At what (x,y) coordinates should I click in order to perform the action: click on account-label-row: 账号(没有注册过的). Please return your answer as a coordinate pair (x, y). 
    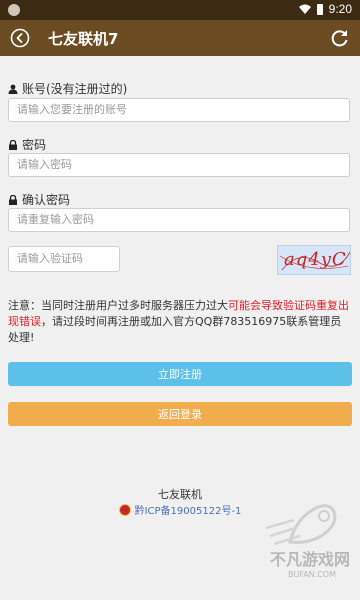
    Looking at the image, I should click on (67, 88).